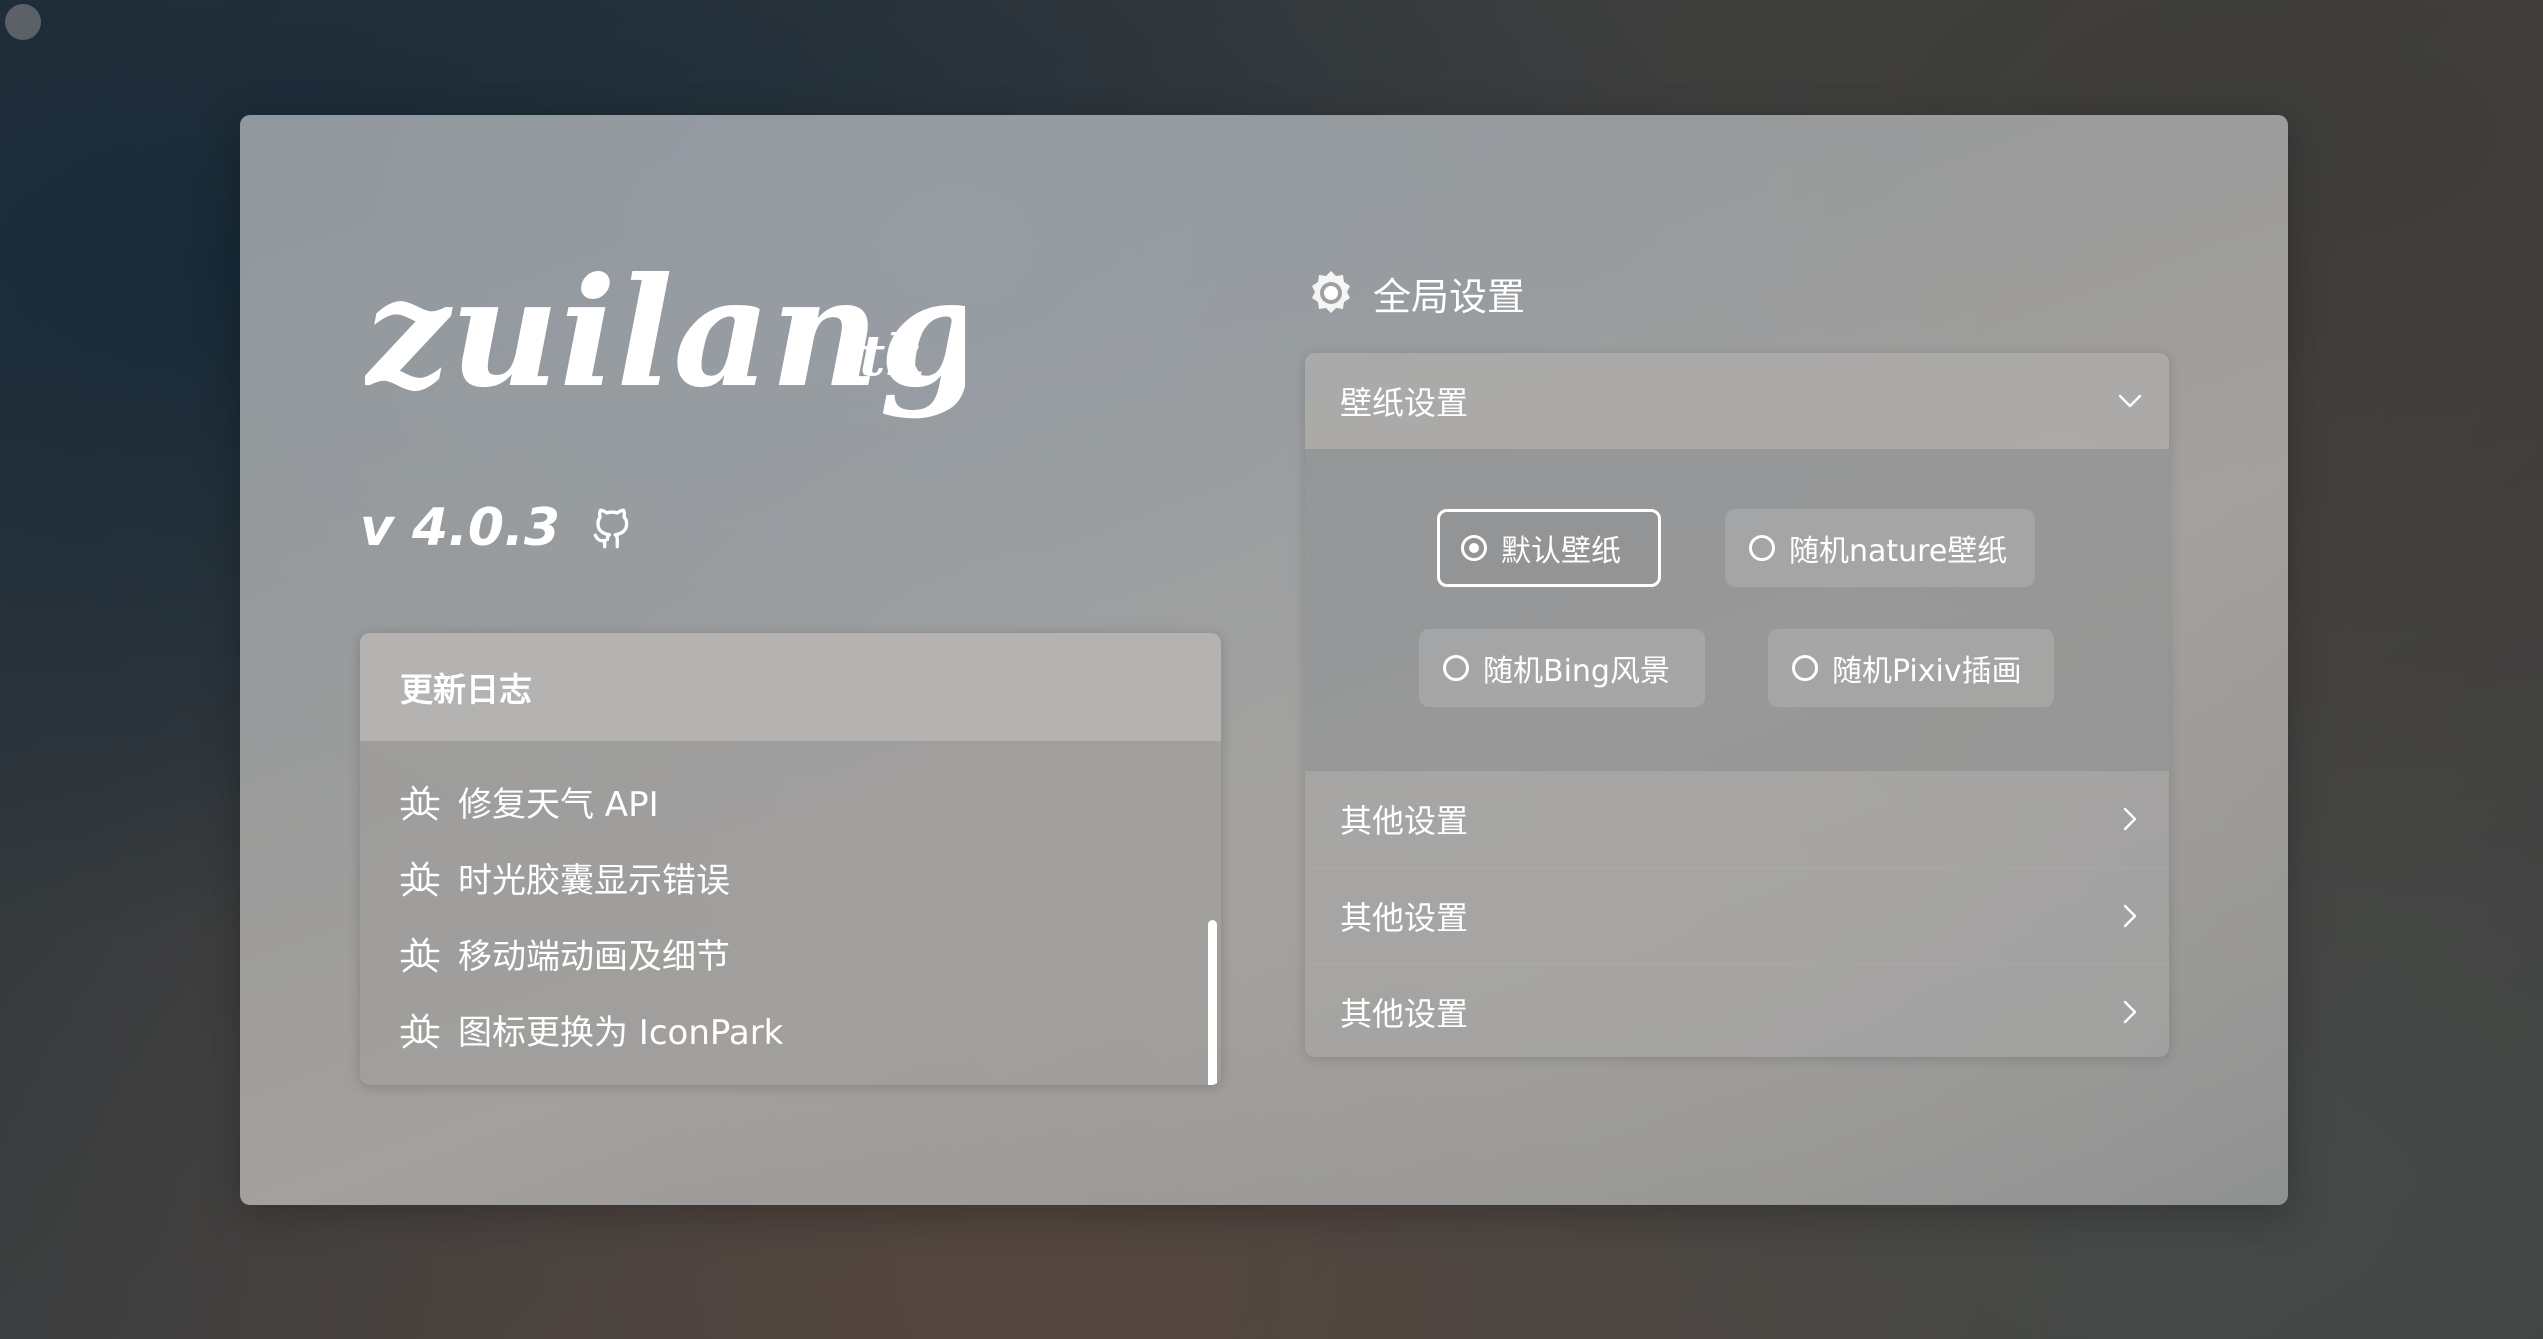 The image size is (2543, 1339). I want to click on changelog-title: 更新日志, so click(466, 689).